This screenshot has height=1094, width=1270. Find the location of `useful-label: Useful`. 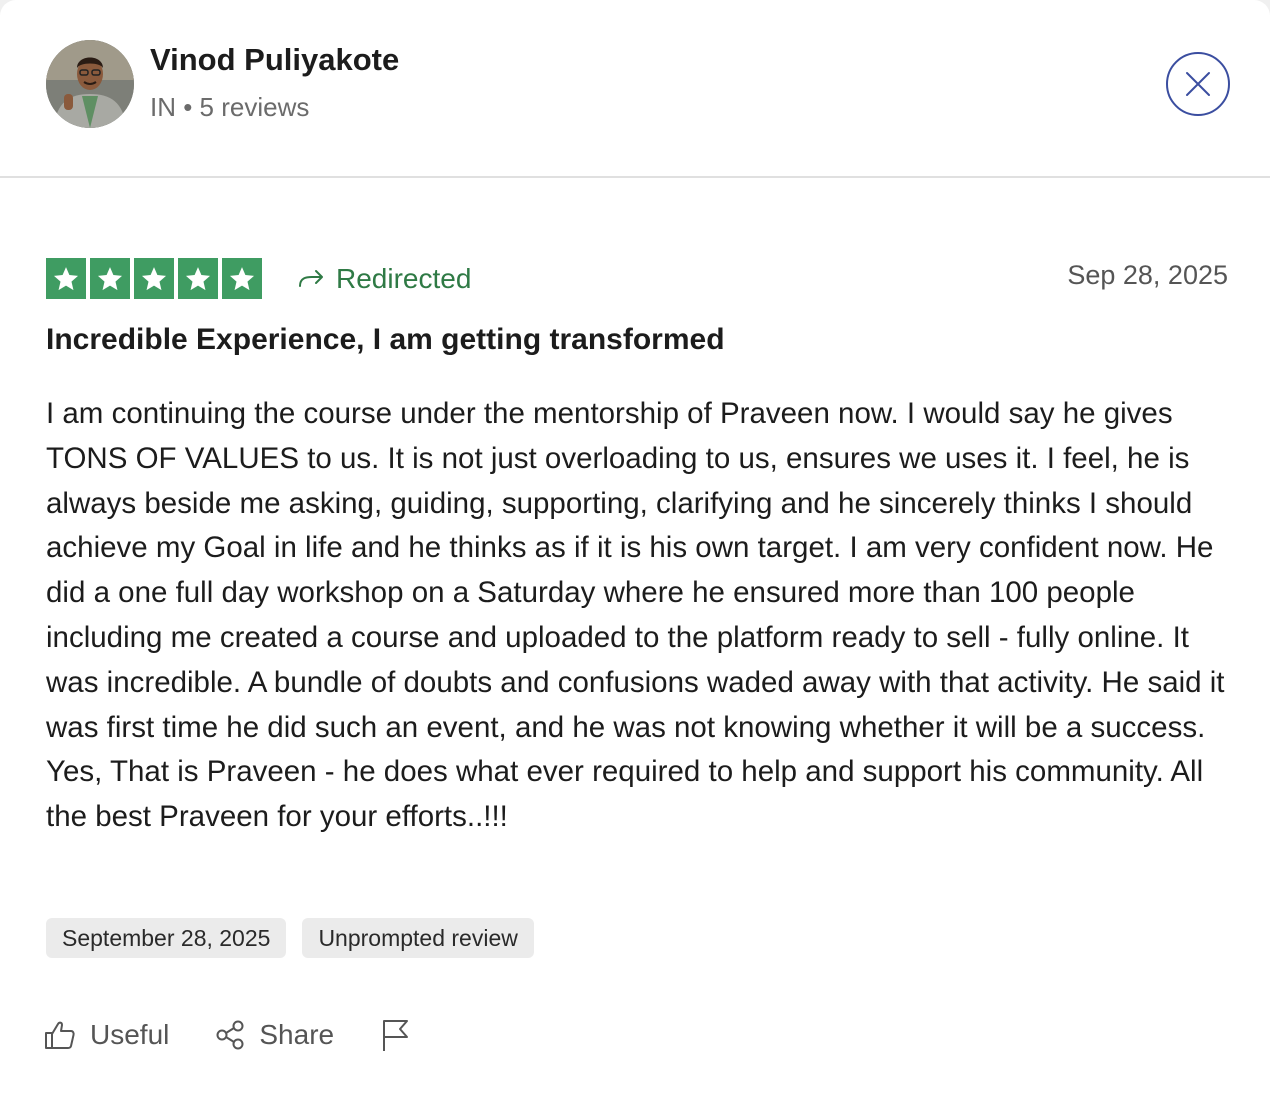

useful-label: Useful is located at coordinates (130, 1034).